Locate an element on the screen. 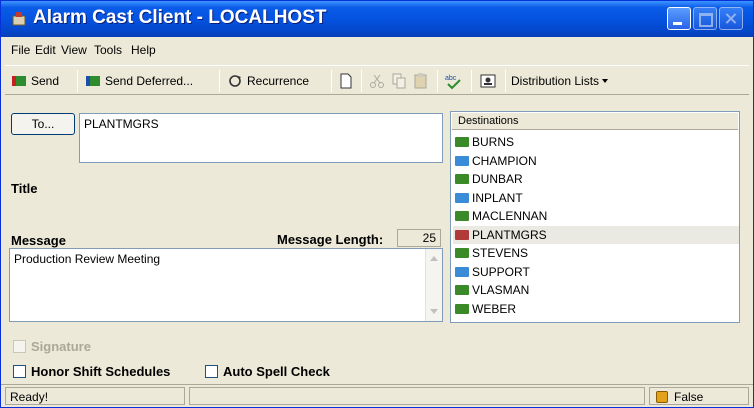 The image size is (754, 408). status-panel is located at coordinates (417, 396).